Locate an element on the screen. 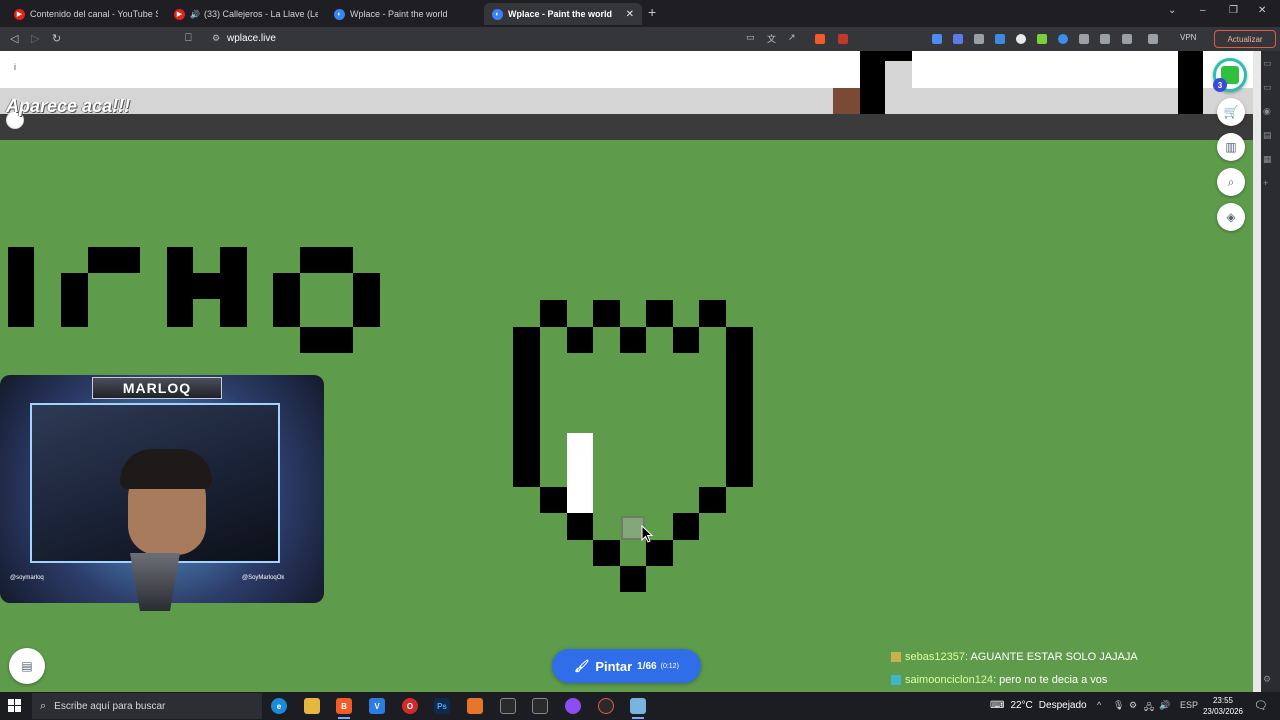 The height and width of the screenshot is (720, 1280). clock-time: 23:55 is located at coordinates (1223, 700).